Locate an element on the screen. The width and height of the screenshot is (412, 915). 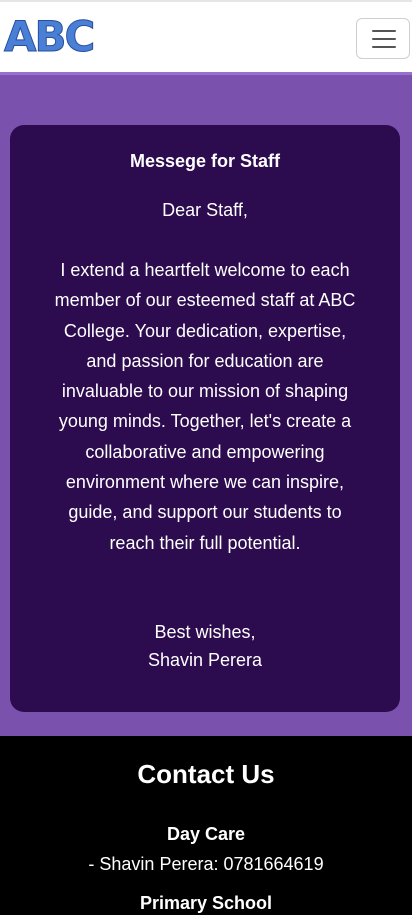
logo-text: ABC is located at coordinates (50, 36).